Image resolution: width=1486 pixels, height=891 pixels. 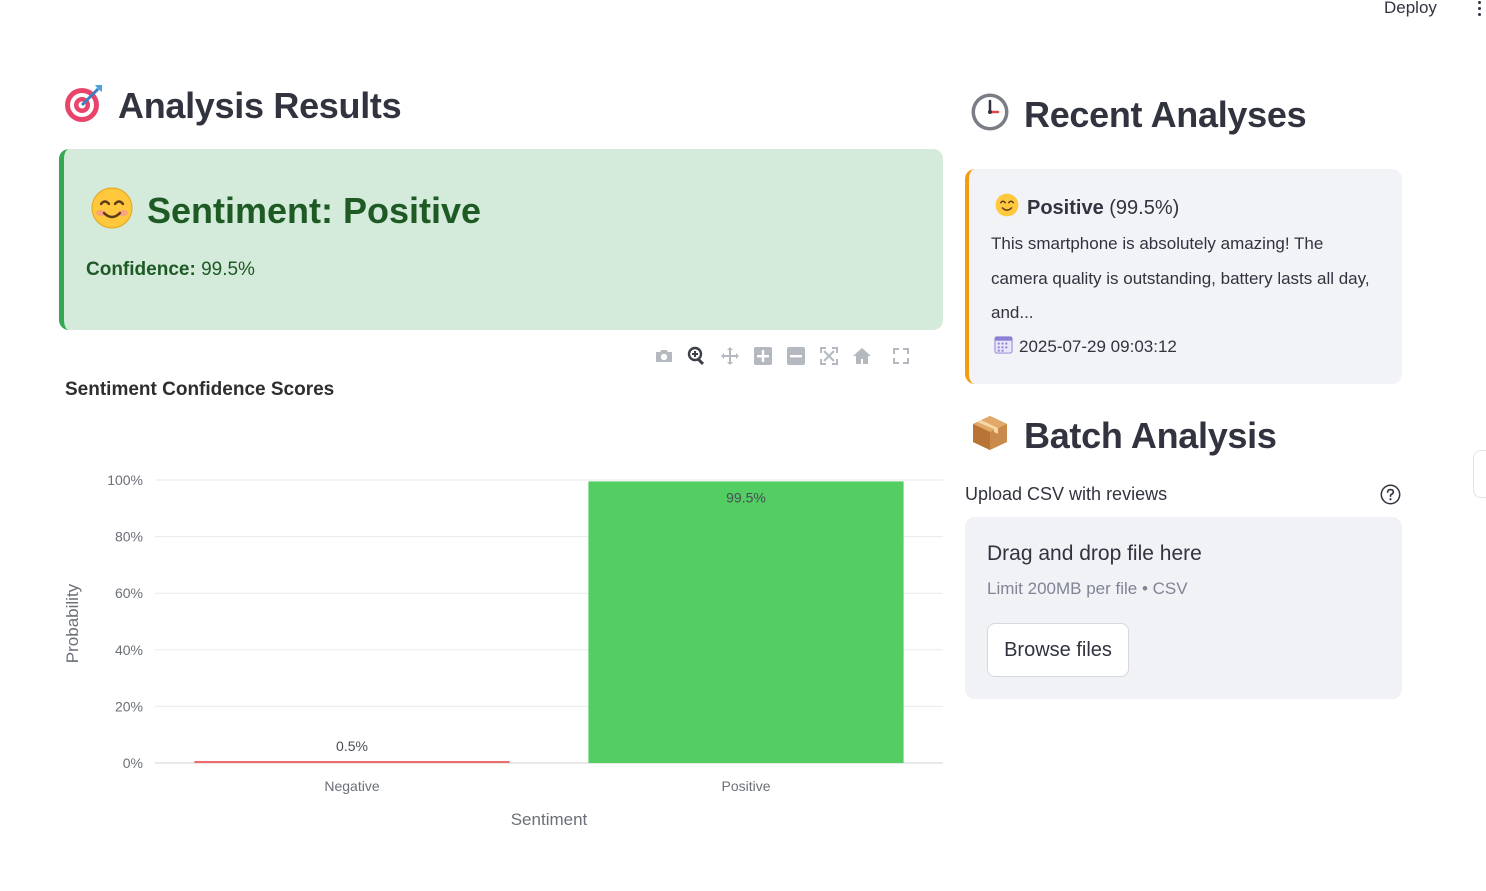 I want to click on pan-icon, so click(x=730, y=356).